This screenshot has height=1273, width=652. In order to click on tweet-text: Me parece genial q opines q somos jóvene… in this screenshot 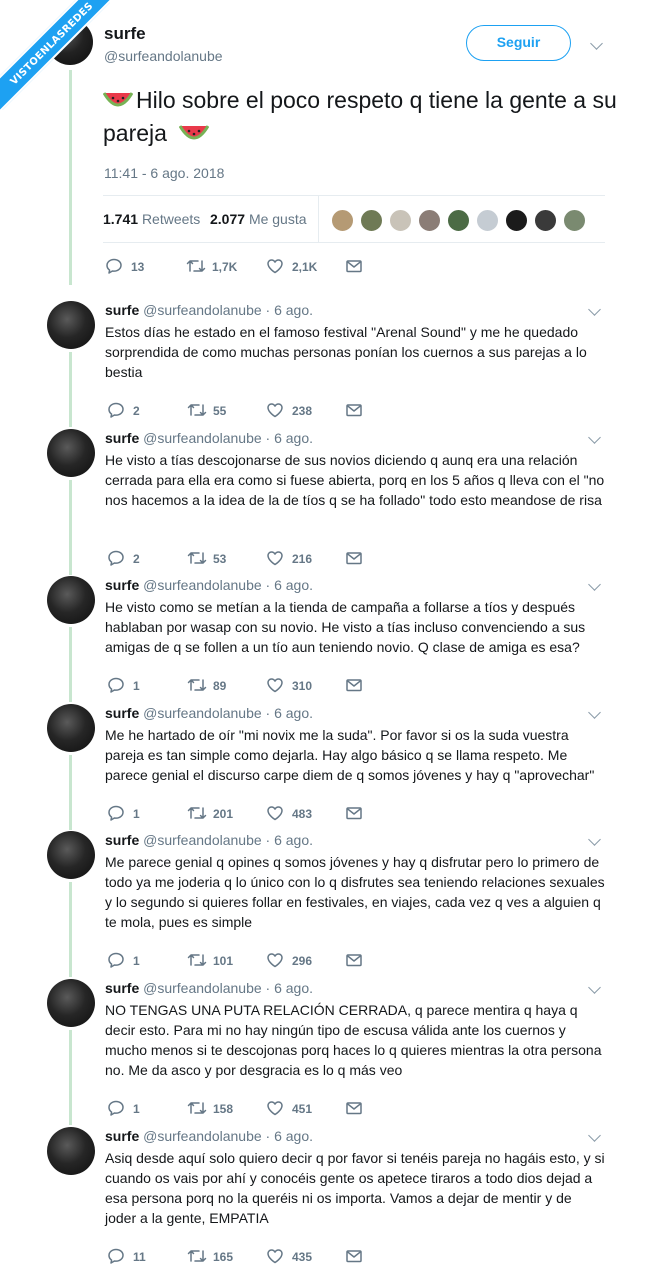, I will do `click(355, 892)`.